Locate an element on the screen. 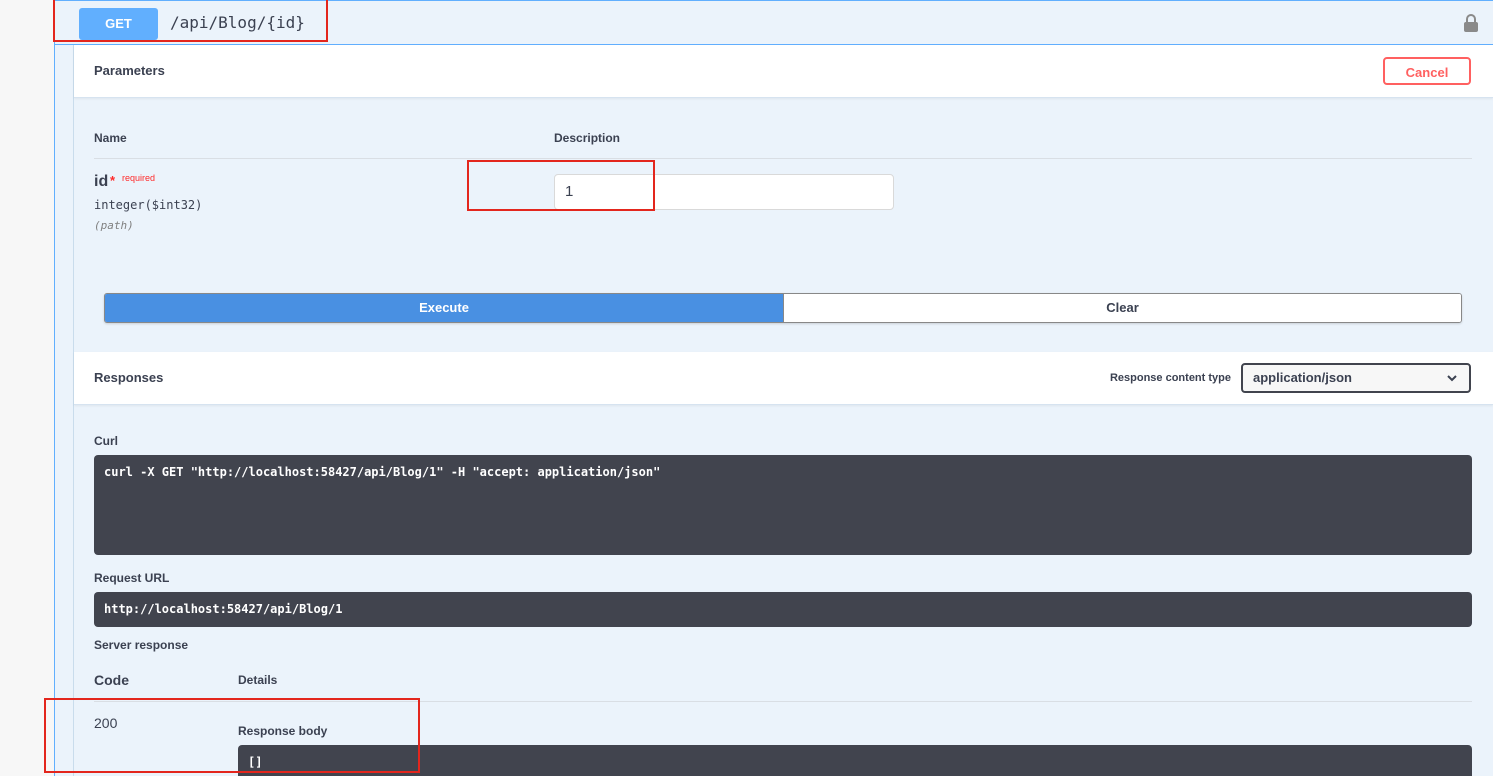 The width and height of the screenshot is (1493, 776). curl-label: Curl is located at coordinates (106, 441).